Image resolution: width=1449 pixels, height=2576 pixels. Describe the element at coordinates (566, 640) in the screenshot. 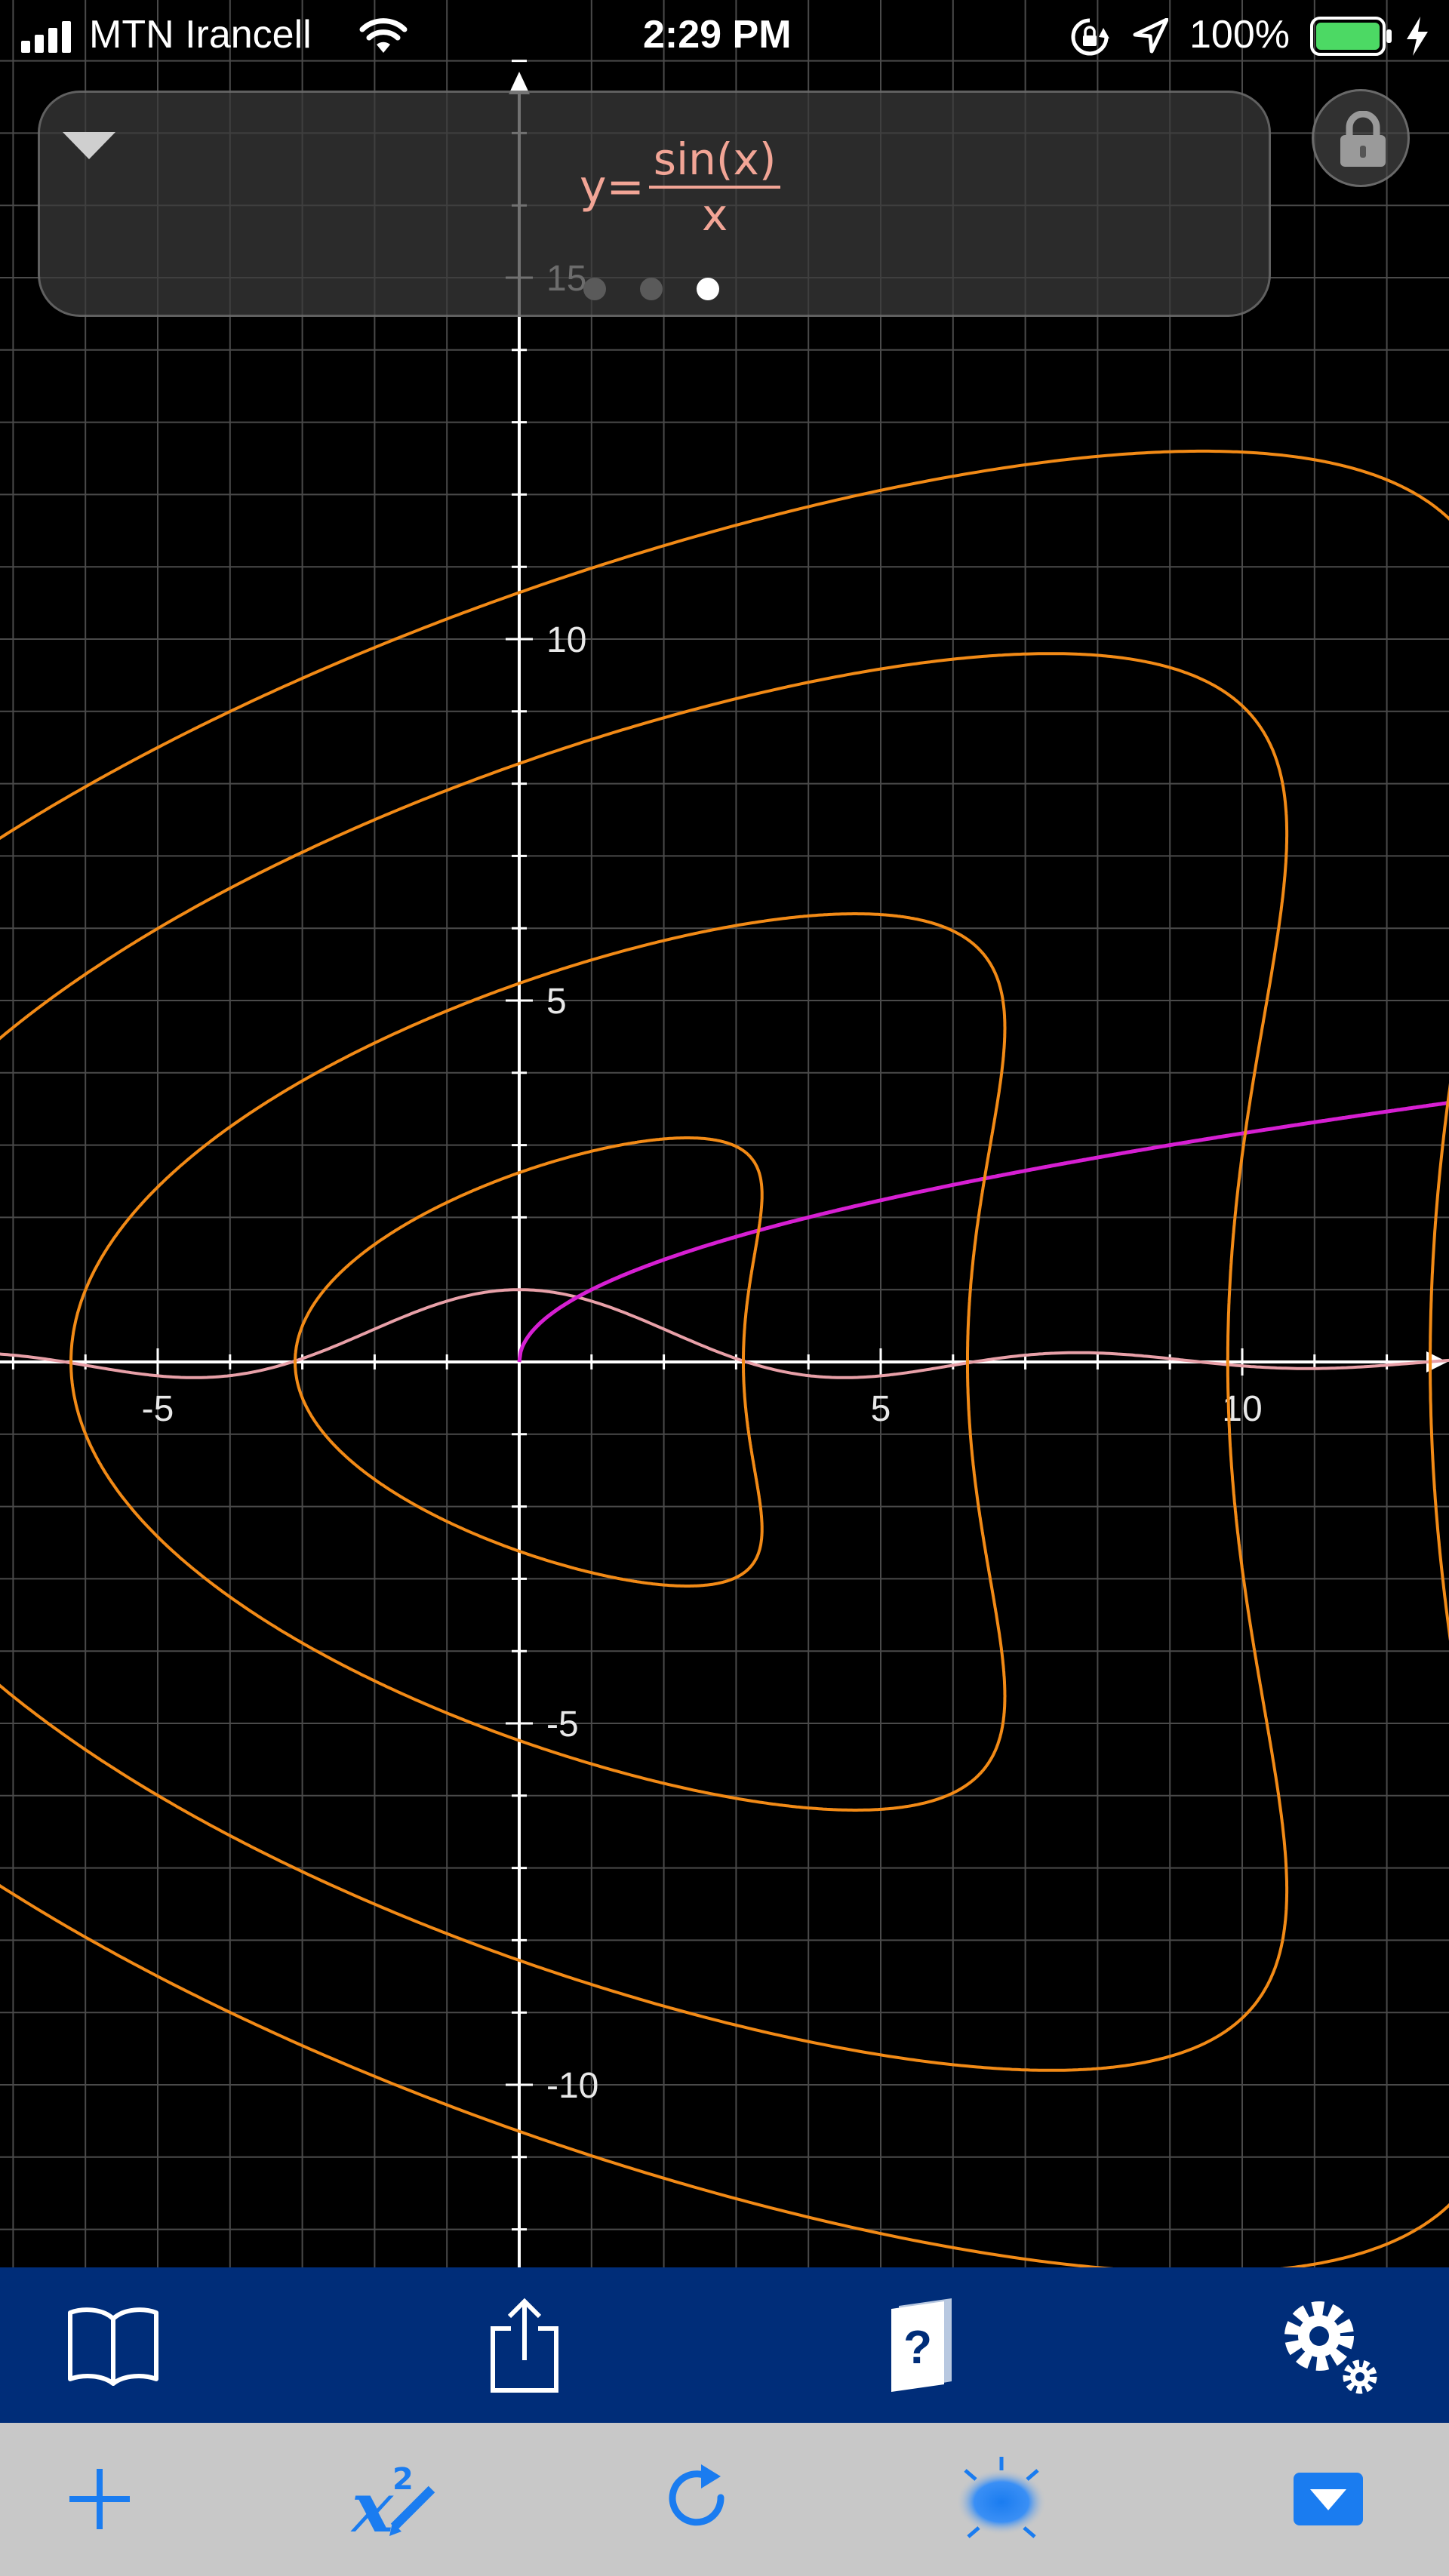

I see `y-tick-label: 10` at that location.